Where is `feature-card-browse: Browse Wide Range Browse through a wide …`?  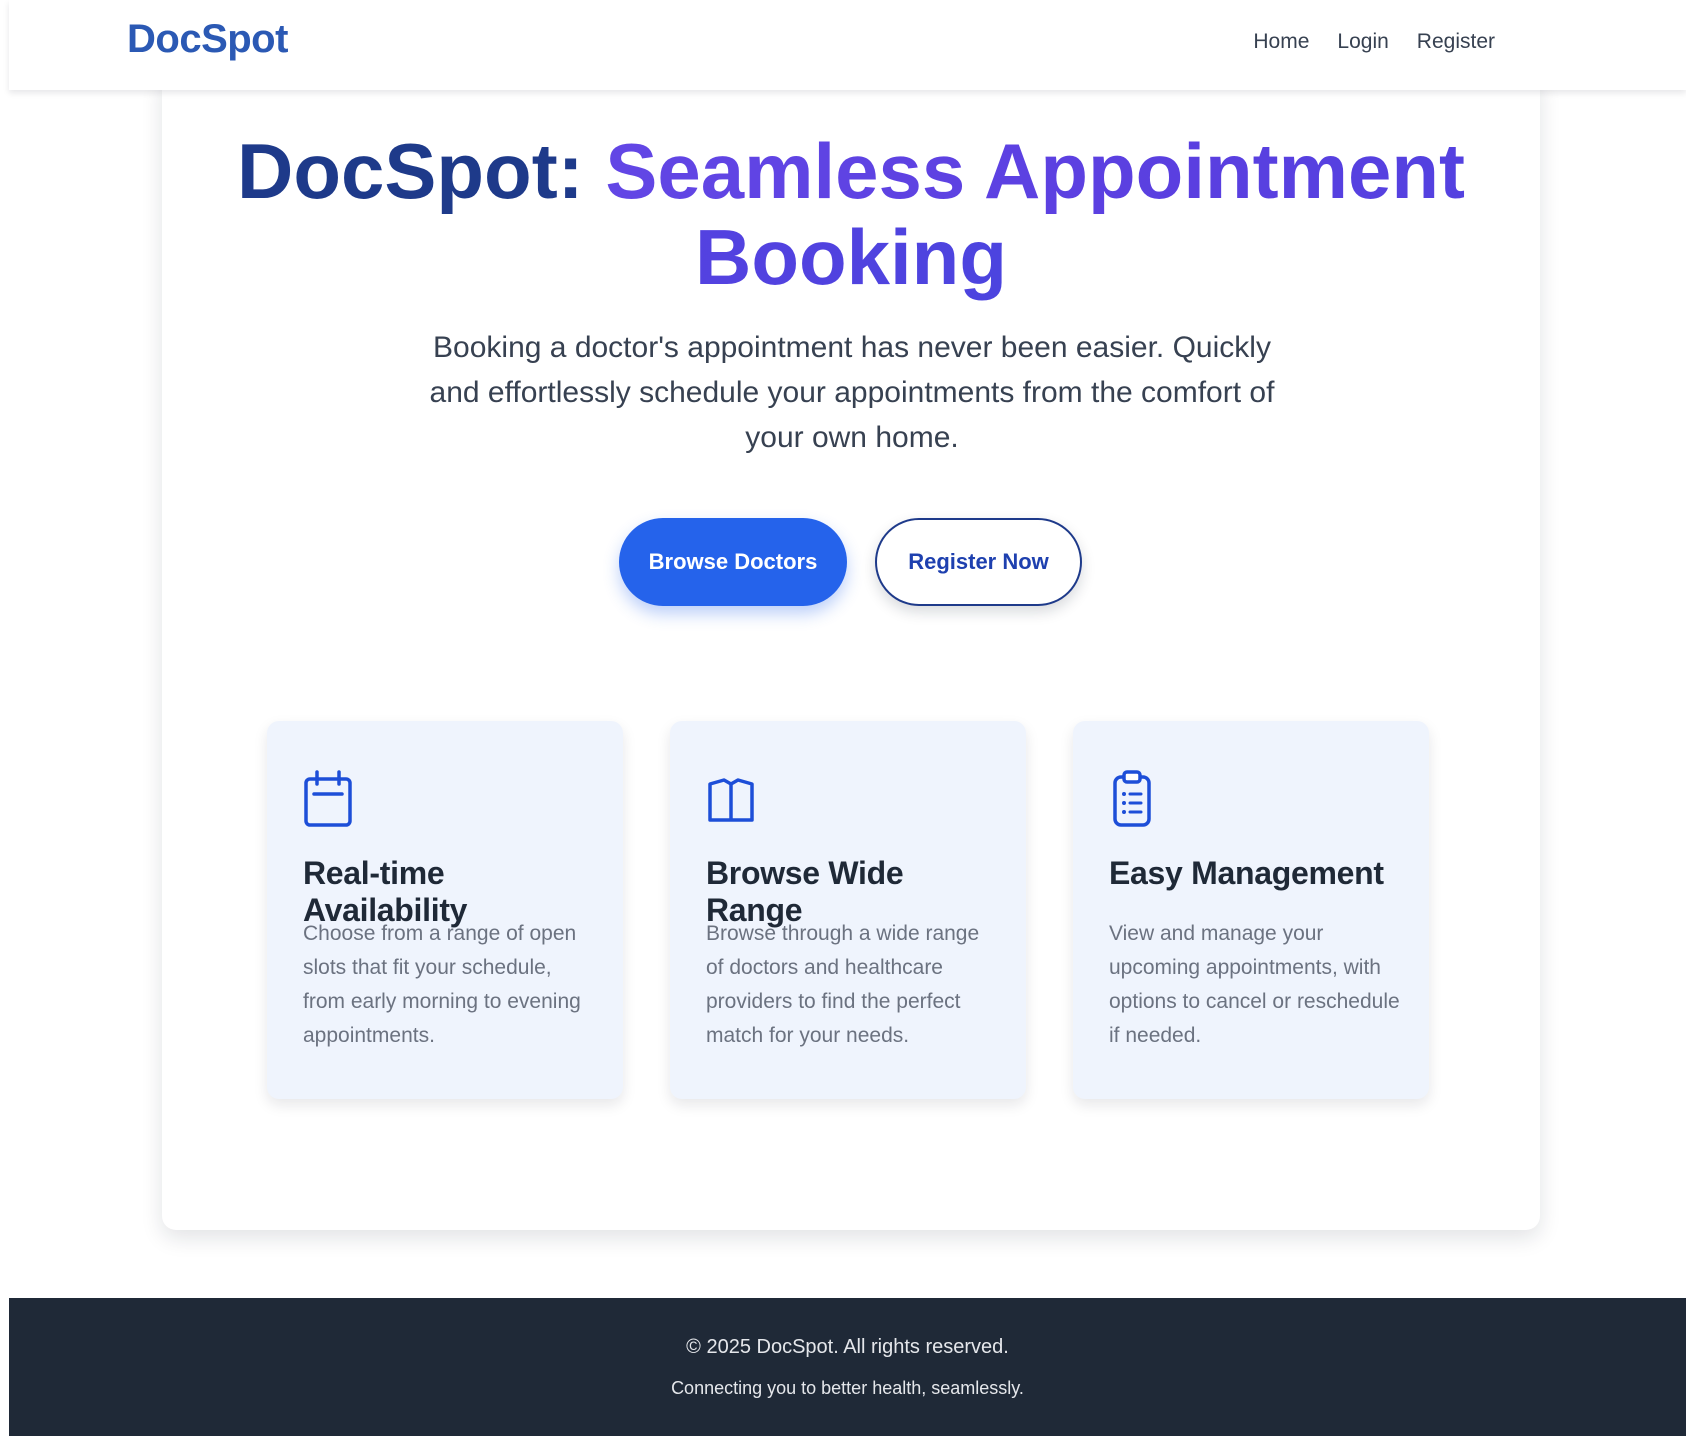 feature-card-browse: Browse Wide Range Browse through a wide … is located at coordinates (848, 910).